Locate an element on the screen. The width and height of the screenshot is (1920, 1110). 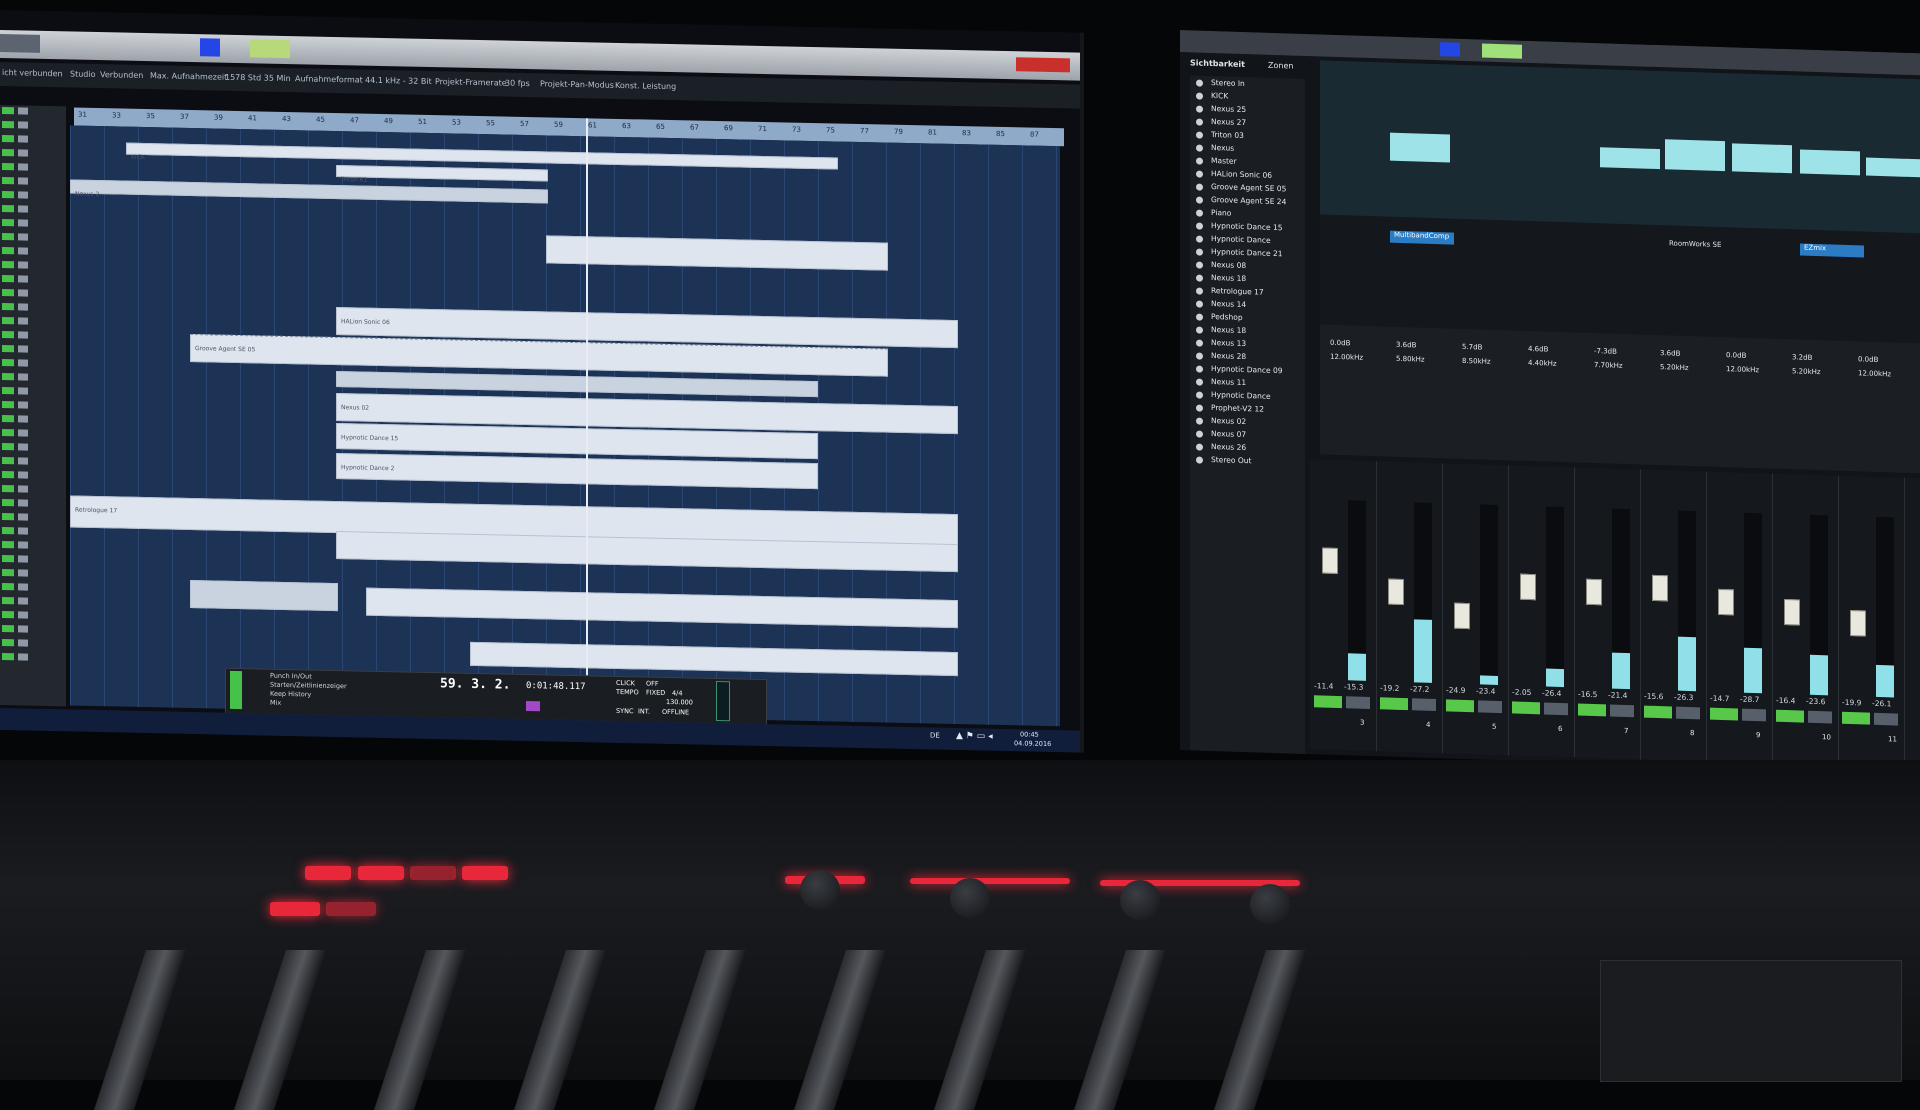
fader-volume-value: -14.7 is located at coordinates (1719, 699).